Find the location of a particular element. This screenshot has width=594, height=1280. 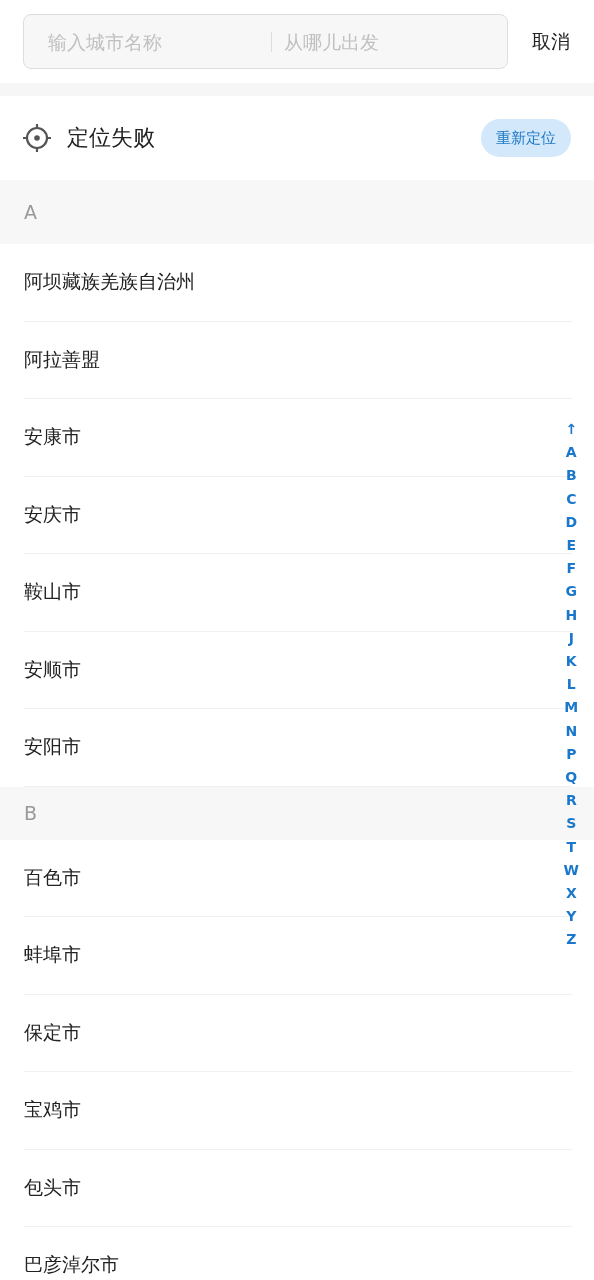

index-letter: N is located at coordinates (571, 731).